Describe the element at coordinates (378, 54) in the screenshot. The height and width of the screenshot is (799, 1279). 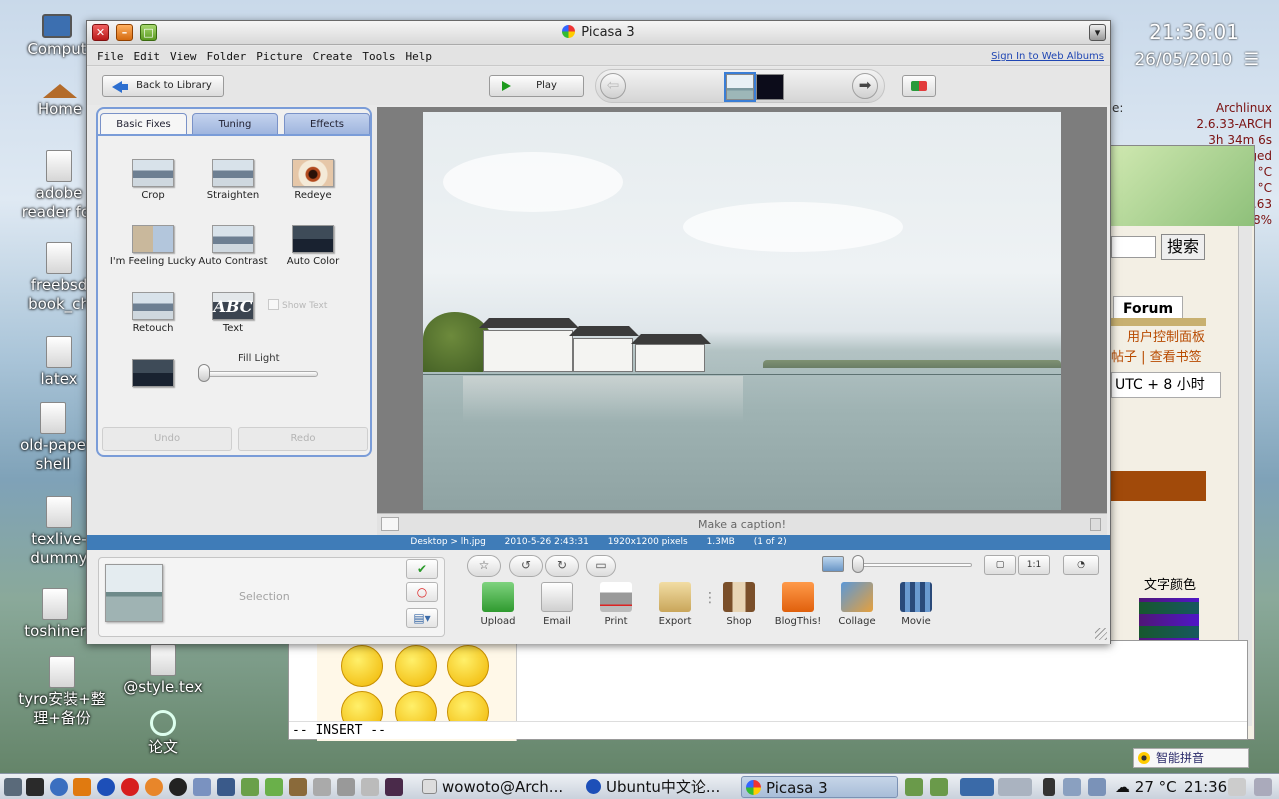
I see `menu-tools: Tools` at that location.